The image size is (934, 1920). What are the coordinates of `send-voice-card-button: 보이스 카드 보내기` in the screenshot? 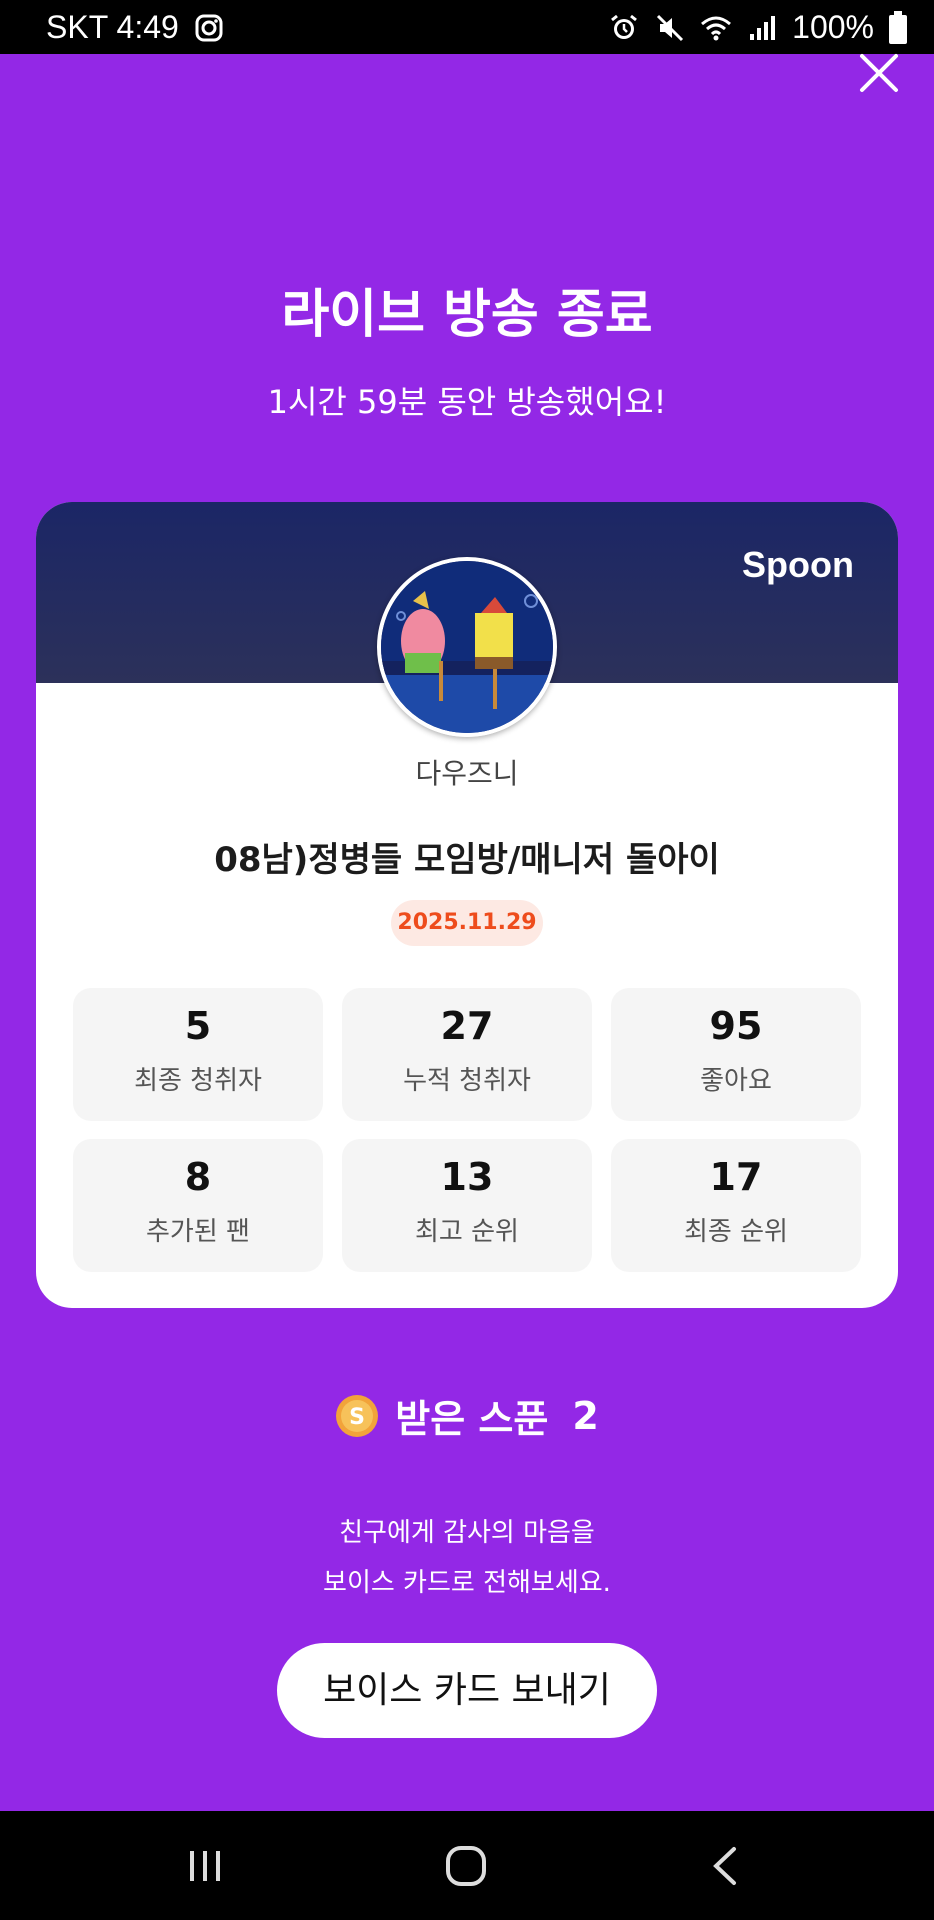 It's located at (467, 1690).